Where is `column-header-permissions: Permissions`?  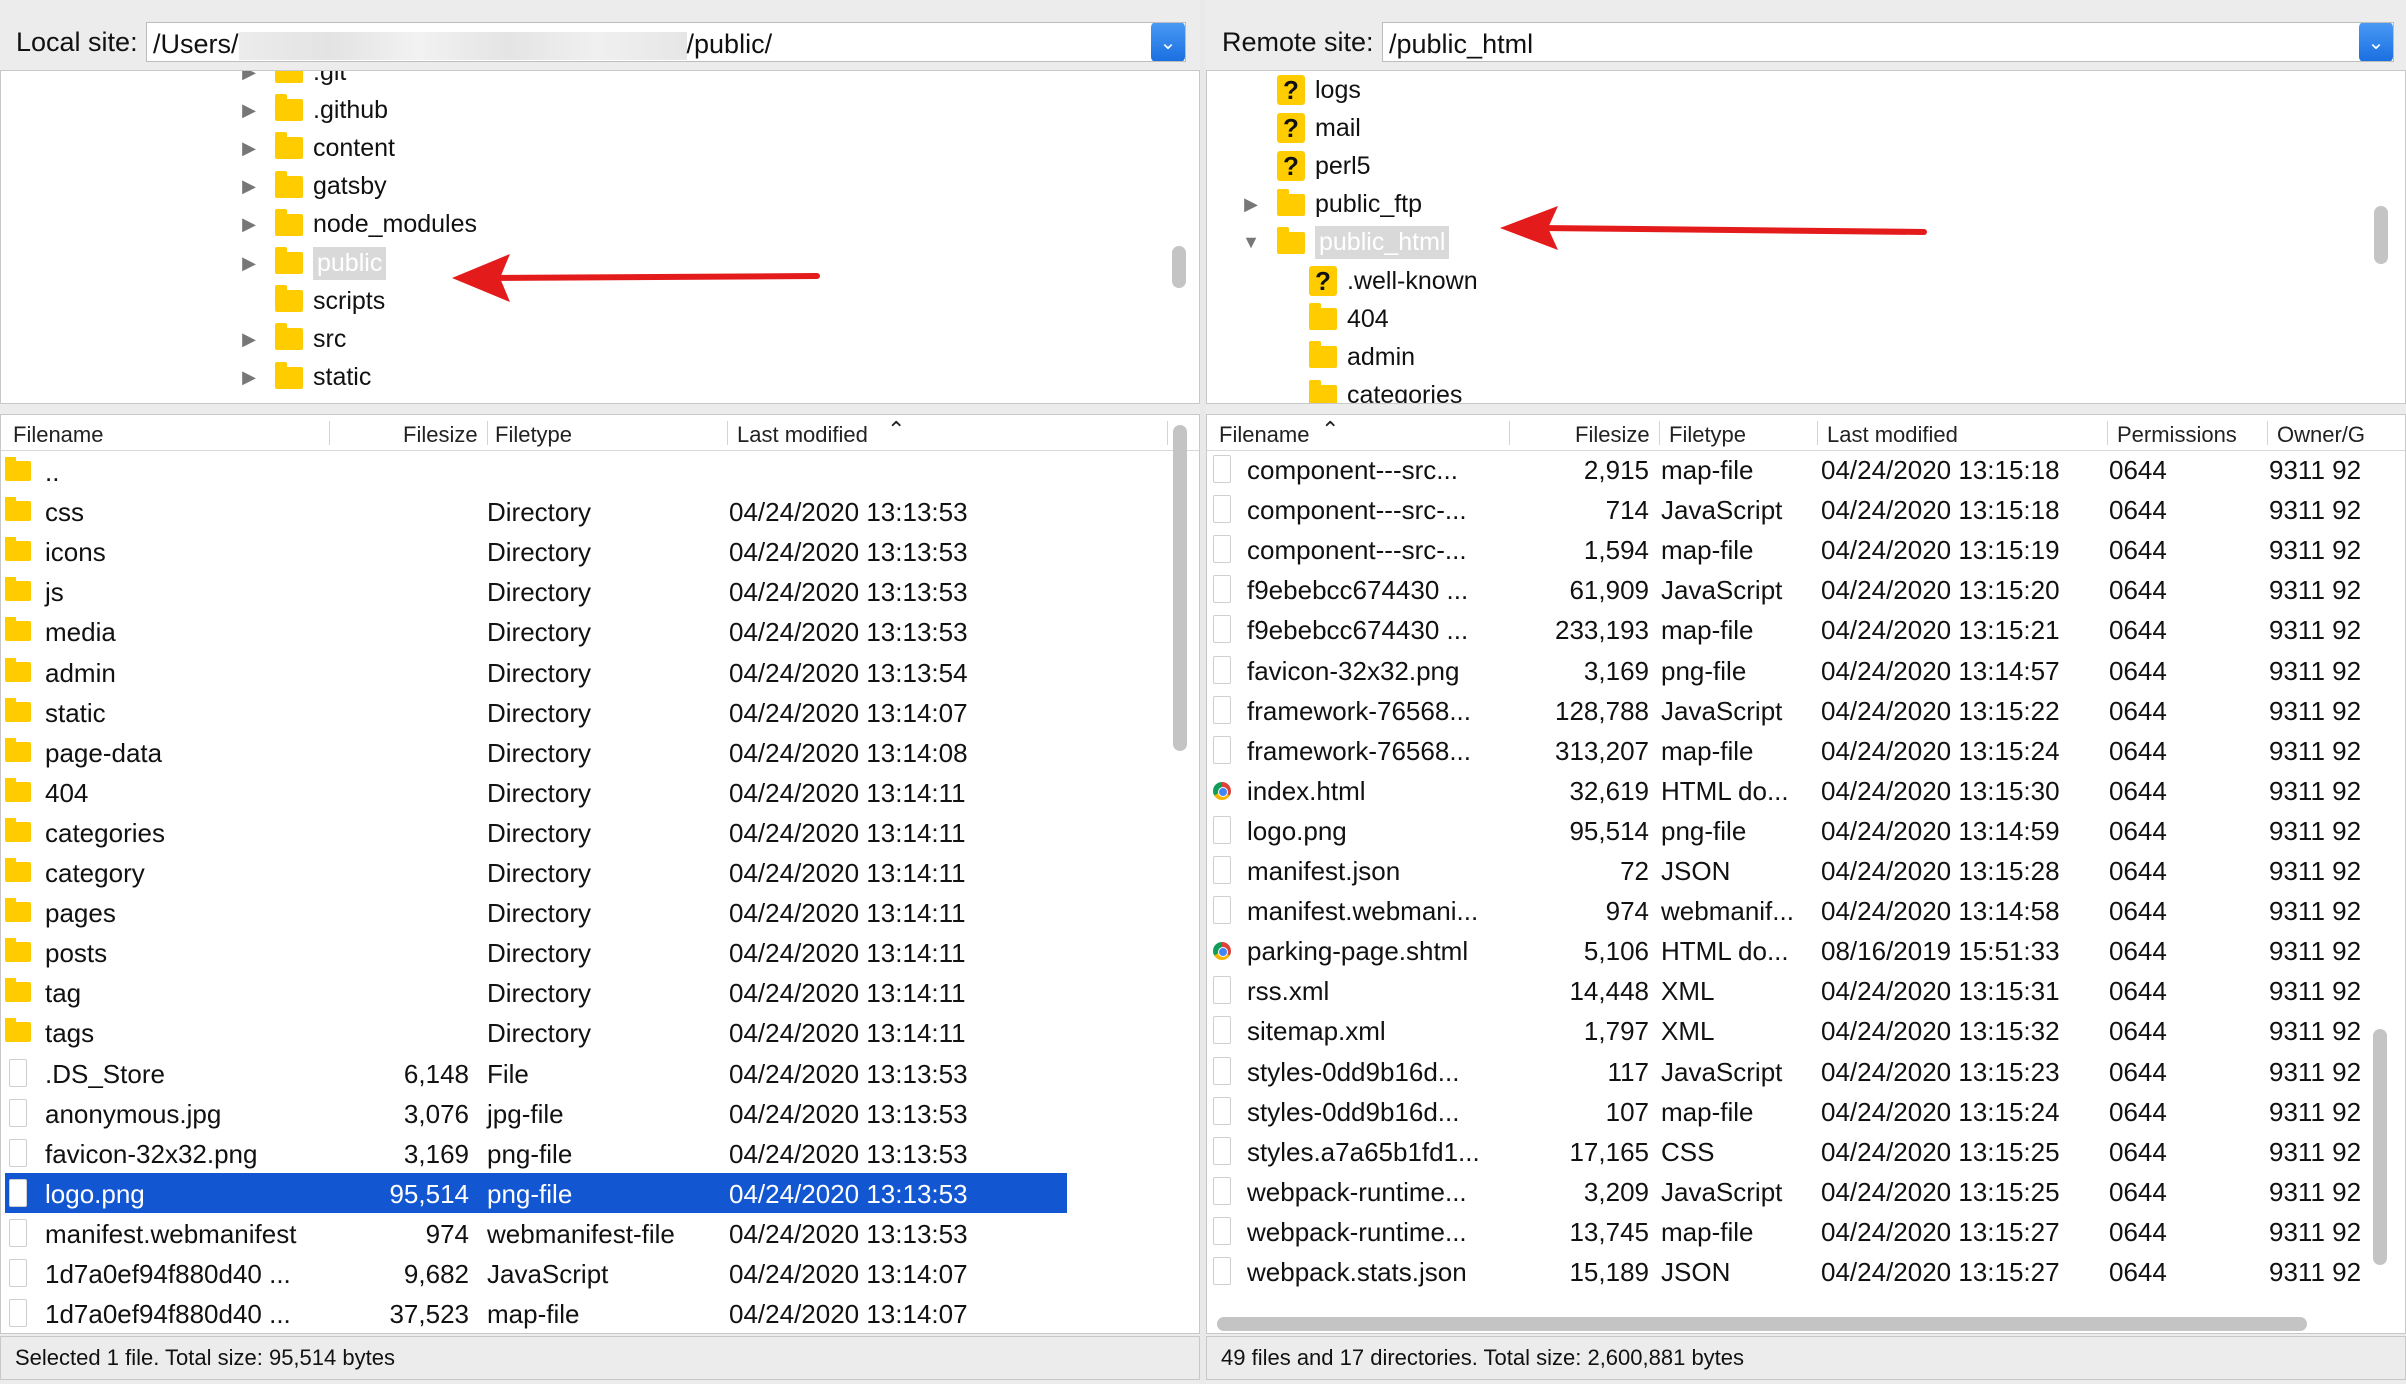 column-header-permissions: Permissions is located at coordinates (2177, 435).